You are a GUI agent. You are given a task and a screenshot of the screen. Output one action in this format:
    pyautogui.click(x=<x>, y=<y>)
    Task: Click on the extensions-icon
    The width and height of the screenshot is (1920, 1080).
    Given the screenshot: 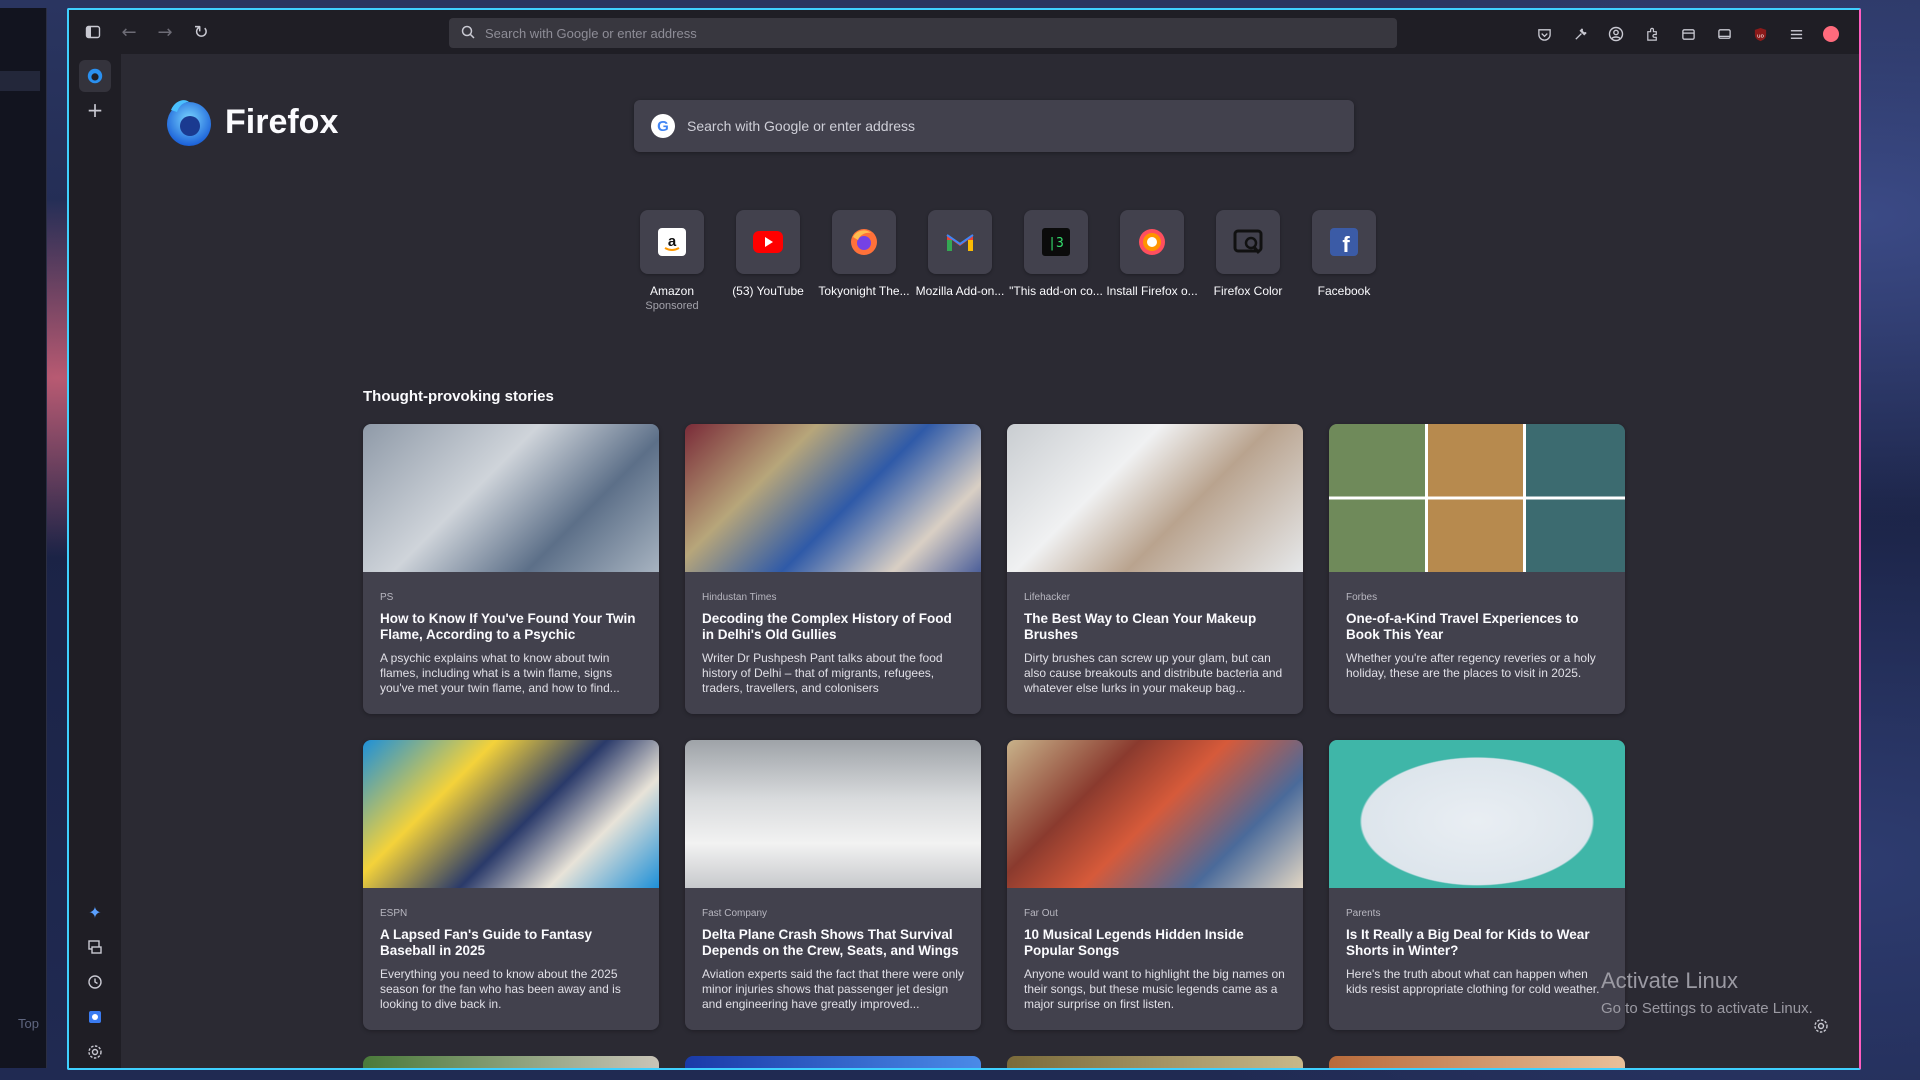 What is the action you would take?
    pyautogui.click(x=1652, y=34)
    